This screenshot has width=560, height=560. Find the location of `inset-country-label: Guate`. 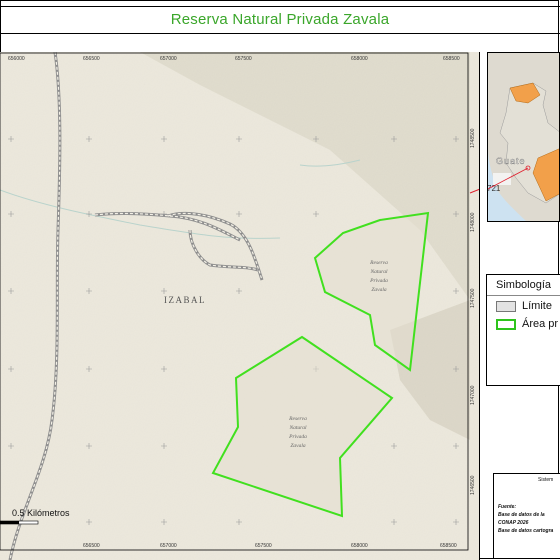

inset-country-label: Guate is located at coordinates (511, 161).